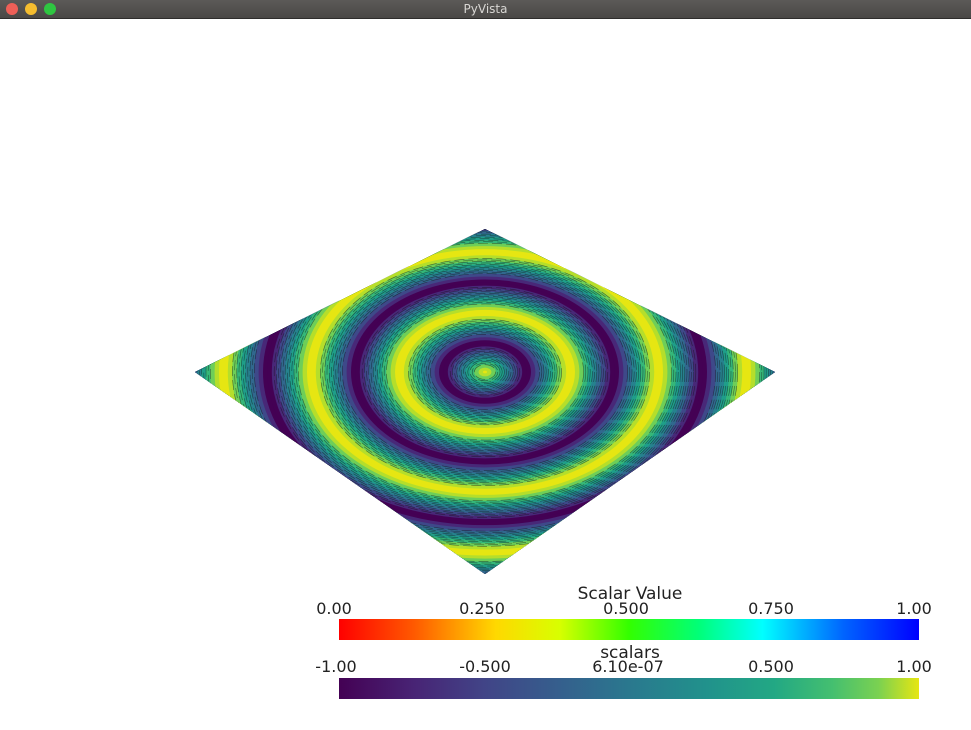 The image size is (971, 730). I want to click on scalar-bar-2-tick-4: 1.00, so click(914, 666).